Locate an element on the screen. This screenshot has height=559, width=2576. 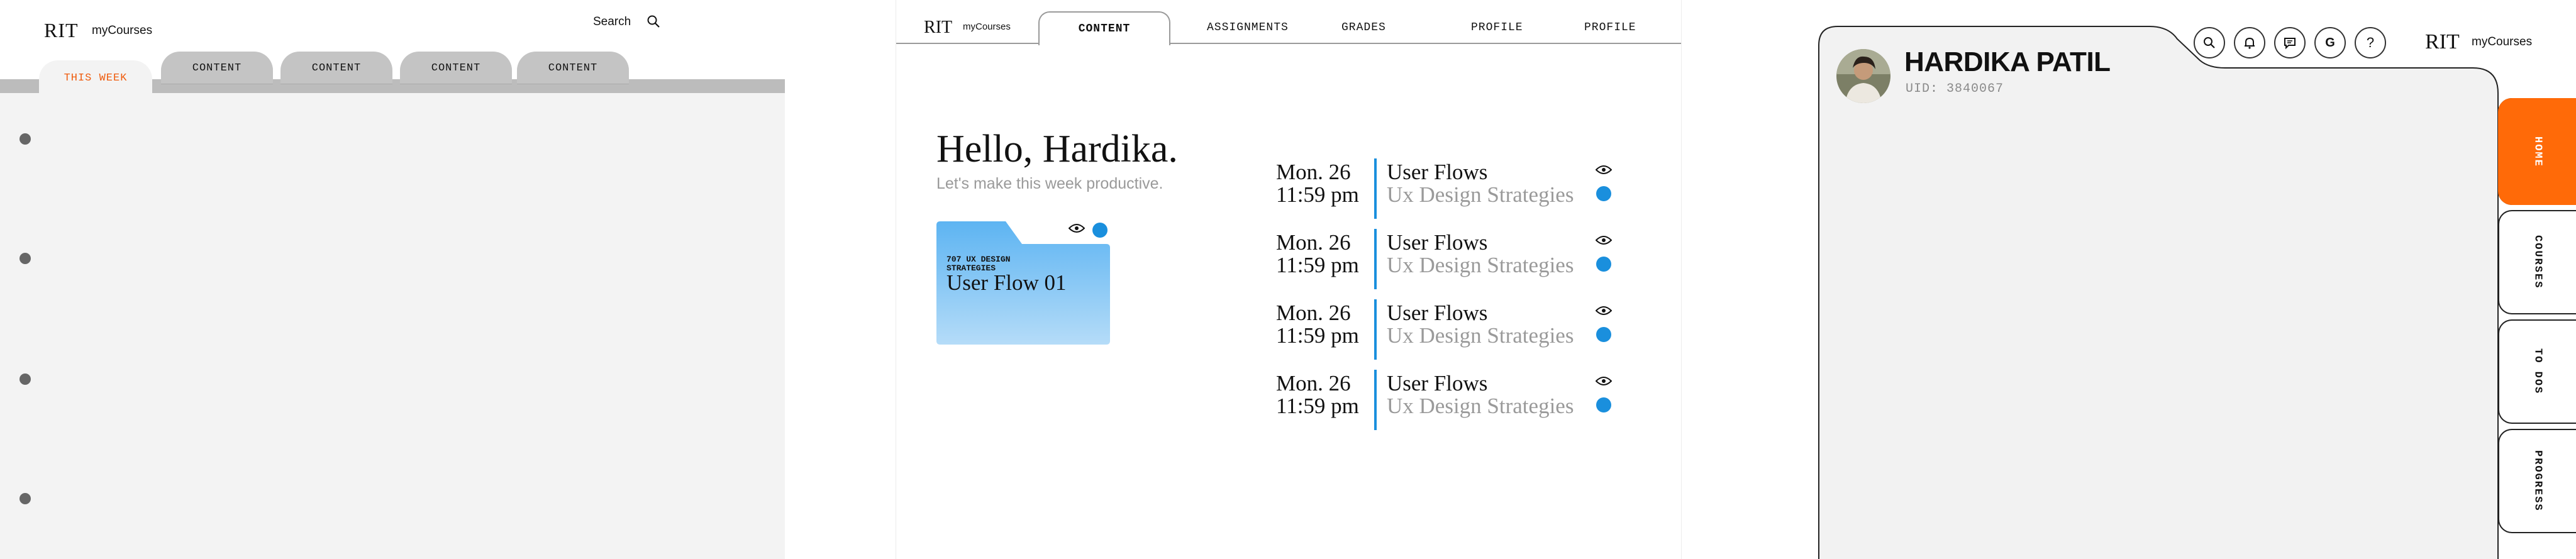
tab-grades: GRADES is located at coordinates (1363, 28).